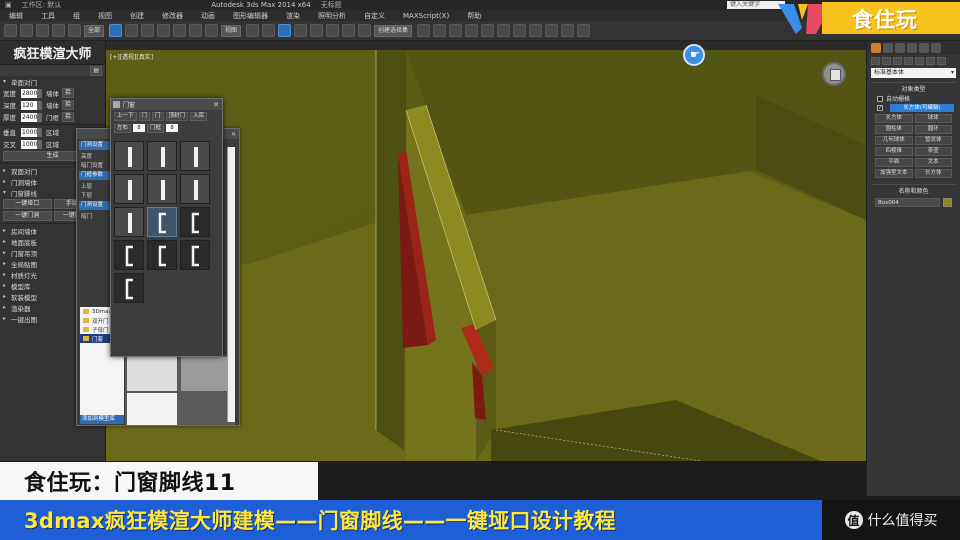 The image size is (960, 540). I want to click on add-to-library-button: 添加到模型库, so click(102, 419).